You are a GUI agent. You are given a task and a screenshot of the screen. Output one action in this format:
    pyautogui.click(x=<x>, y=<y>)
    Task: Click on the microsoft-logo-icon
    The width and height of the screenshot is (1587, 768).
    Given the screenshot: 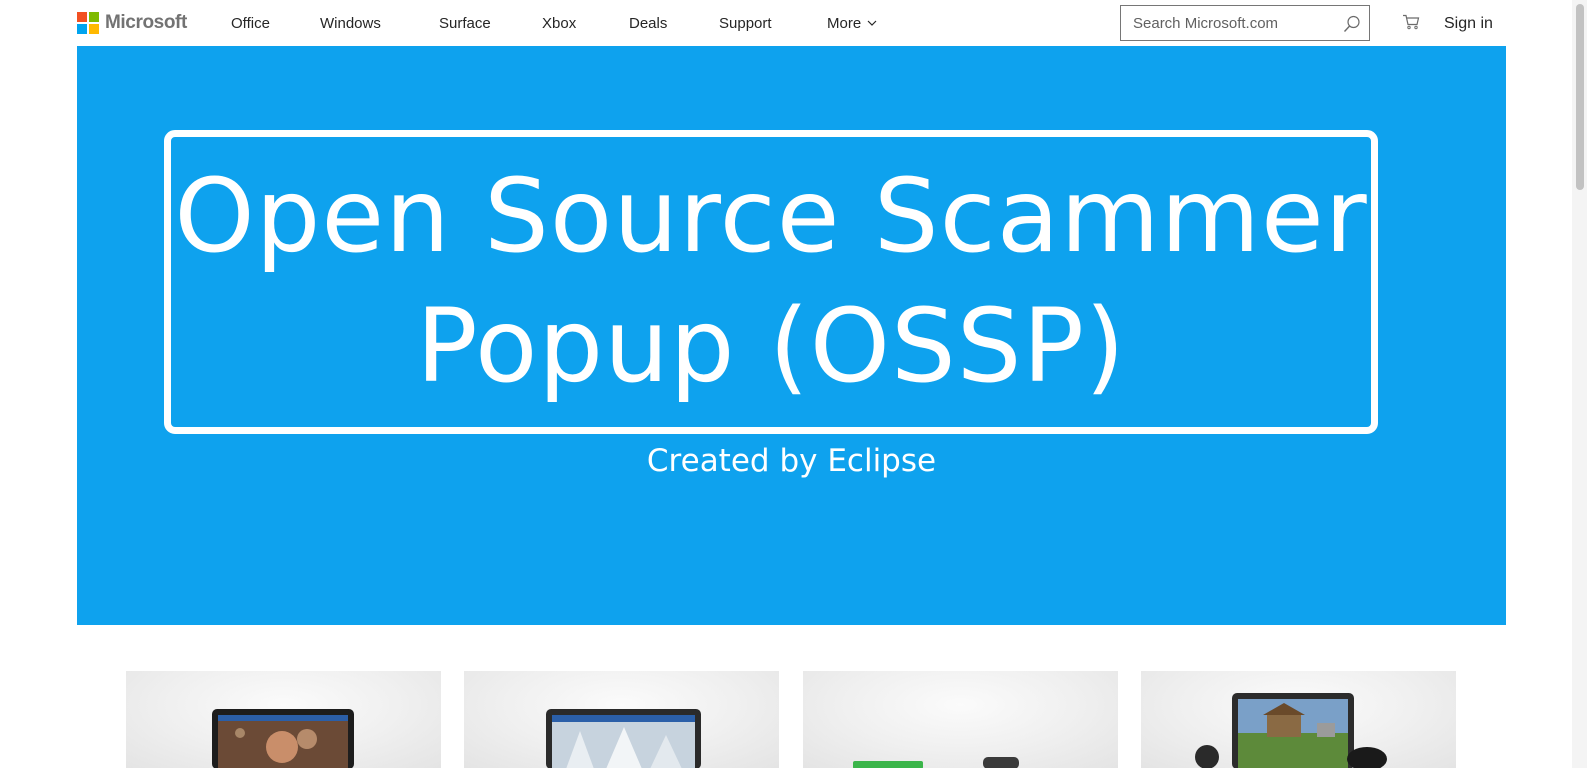 What is the action you would take?
    pyautogui.click(x=88, y=23)
    